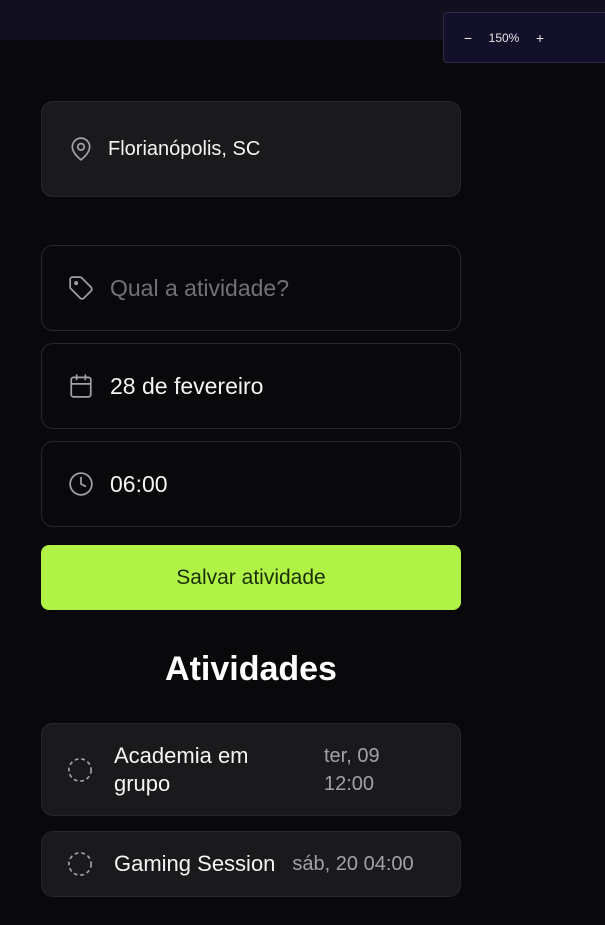  I want to click on tag-icon, so click(81, 288).